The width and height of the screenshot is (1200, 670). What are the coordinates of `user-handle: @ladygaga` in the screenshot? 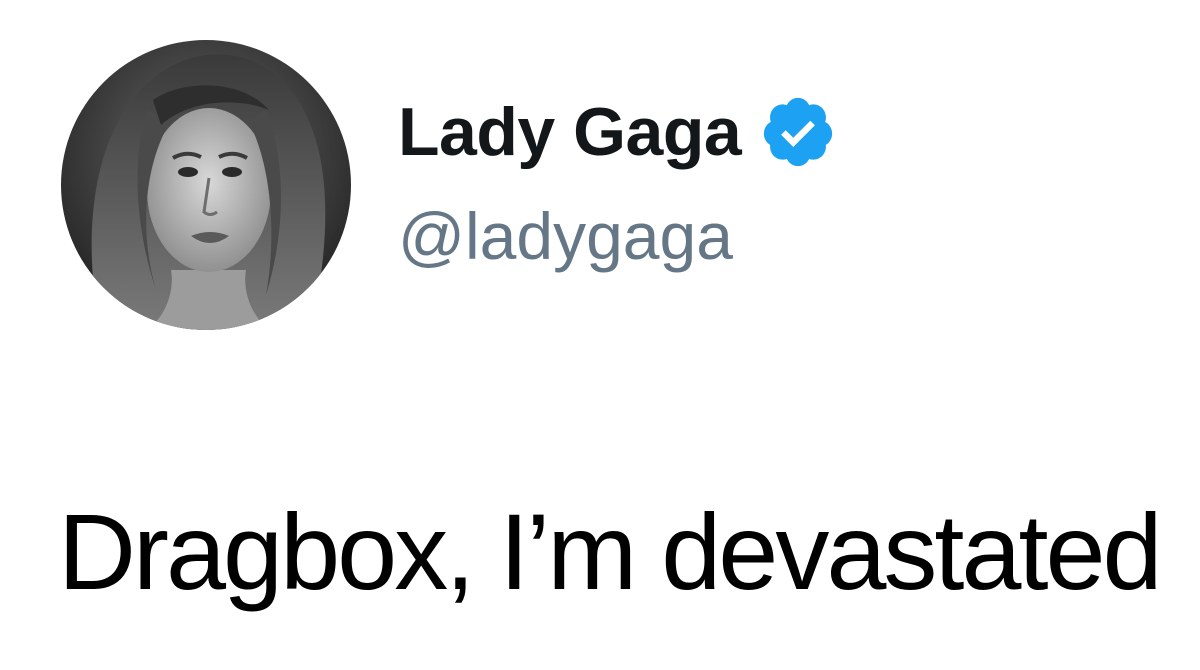 It's located at (565, 236).